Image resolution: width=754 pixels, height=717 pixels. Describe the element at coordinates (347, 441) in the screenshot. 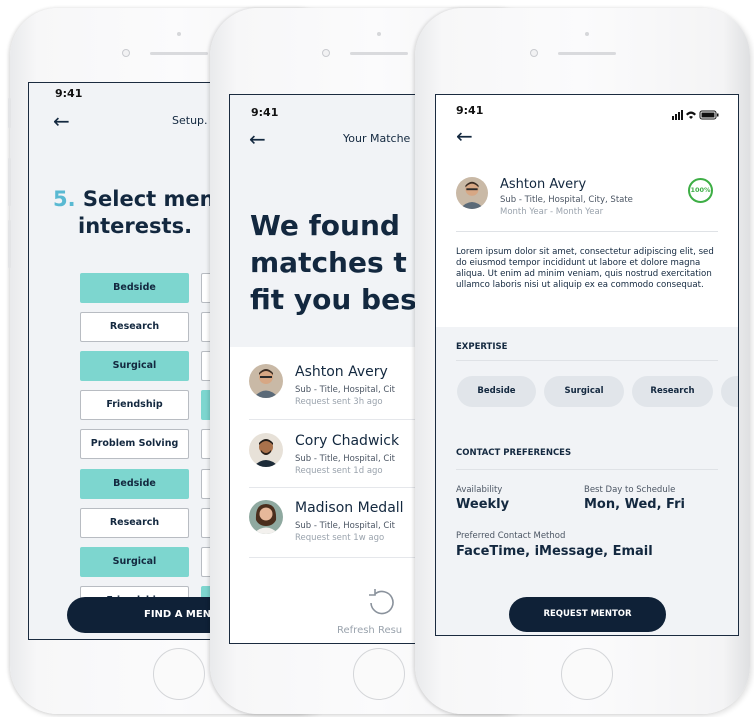

I see `match-name: Cory Chadwick` at that location.